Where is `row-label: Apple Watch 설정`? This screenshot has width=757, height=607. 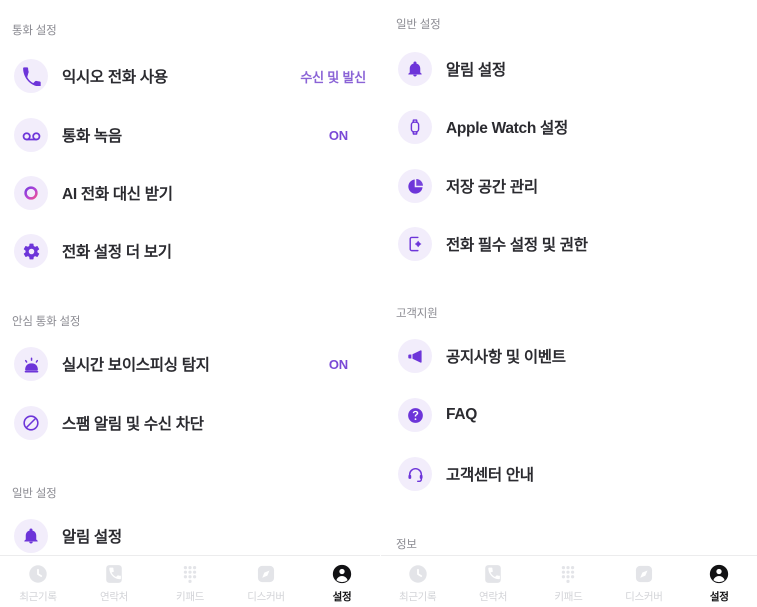 row-label: Apple Watch 설정 is located at coordinates (507, 128).